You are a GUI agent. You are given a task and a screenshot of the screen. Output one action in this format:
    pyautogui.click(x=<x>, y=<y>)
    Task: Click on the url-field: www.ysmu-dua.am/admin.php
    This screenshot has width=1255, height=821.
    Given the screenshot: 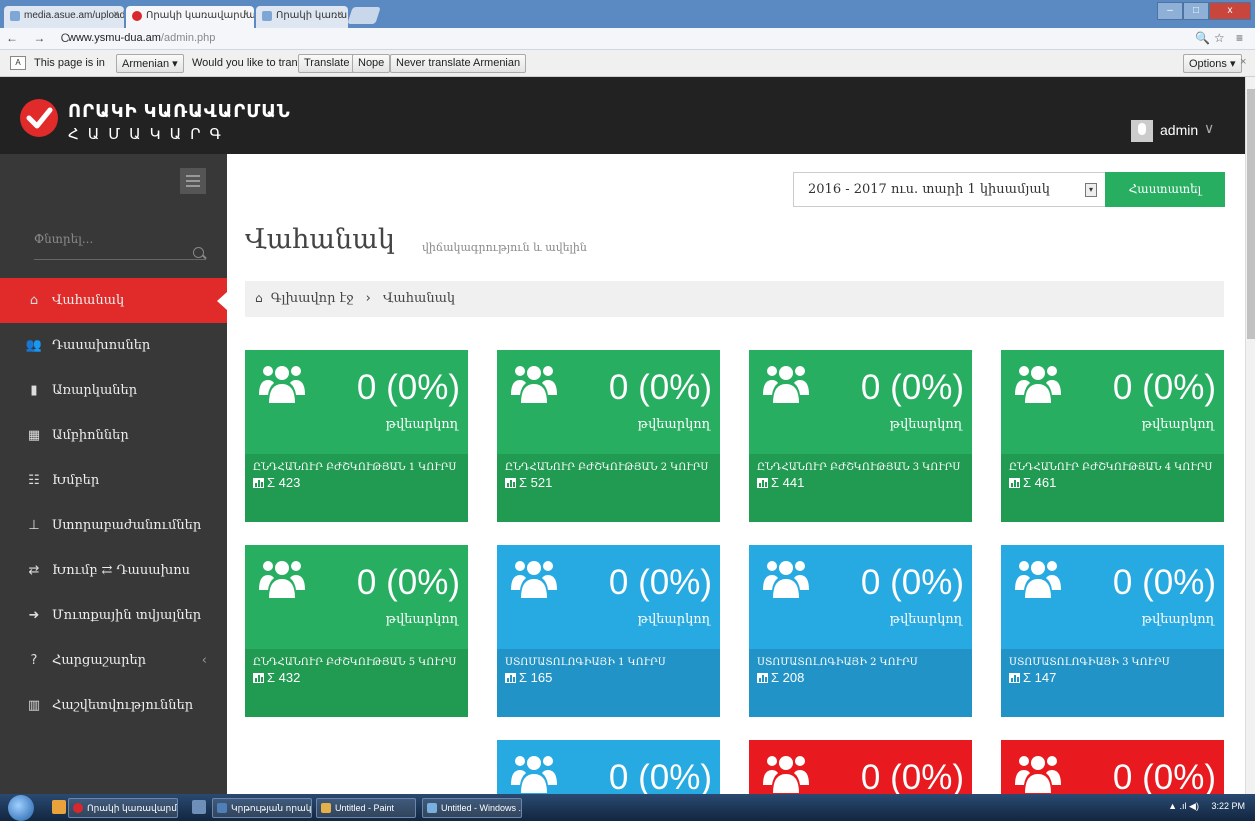 What is the action you would take?
    pyautogui.click(x=141, y=38)
    